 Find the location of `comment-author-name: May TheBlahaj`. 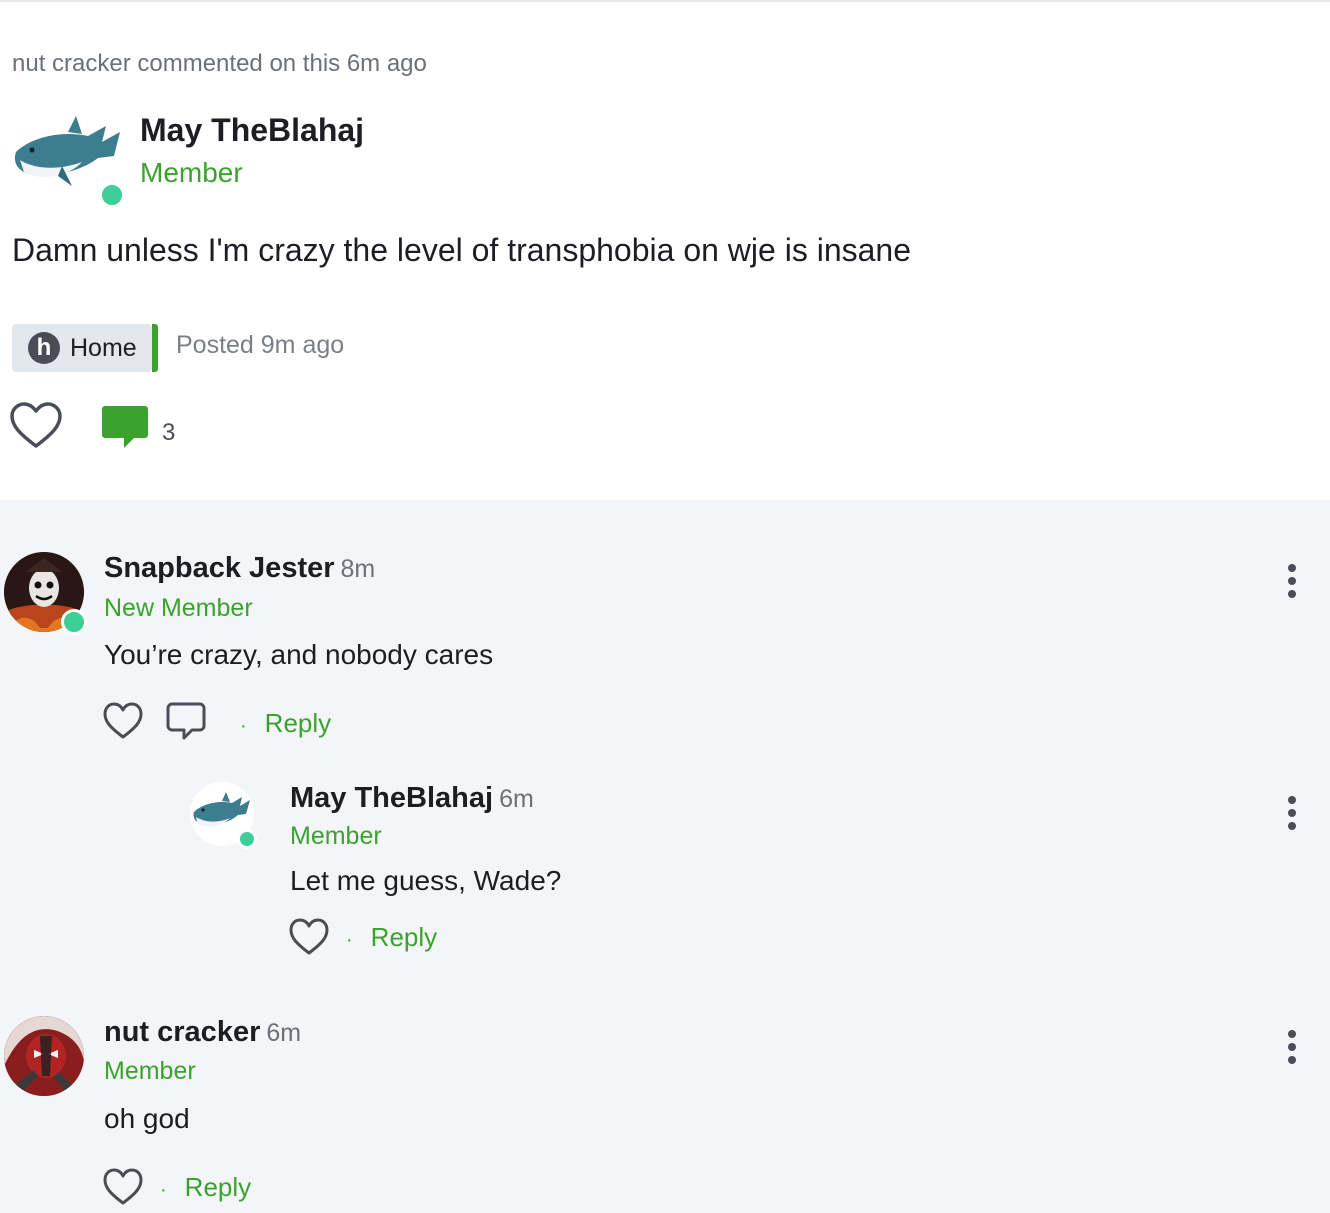

comment-author-name: May TheBlahaj is located at coordinates (391, 798).